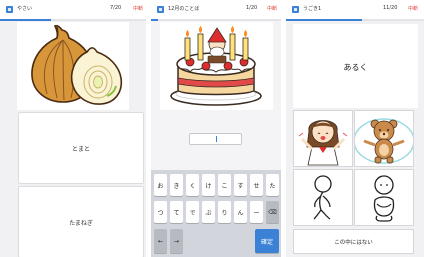 This screenshot has height=257, width=424. What do you see at coordinates (216, 10) in the screenshot?
I see `header: 12月のことば 1/20 中断` at bounding box center [216, 10].